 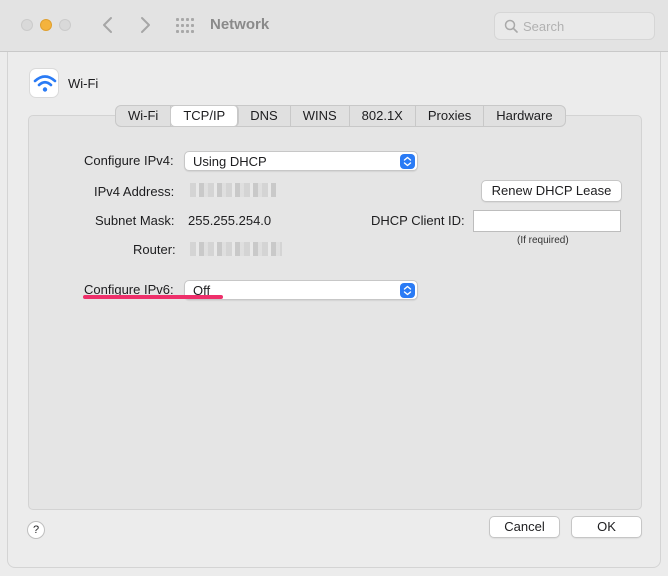 What do you see at coordinates (320, 116) in the screenshot?
I see `tab-wins: WINS` at bounding box center [320, 116].